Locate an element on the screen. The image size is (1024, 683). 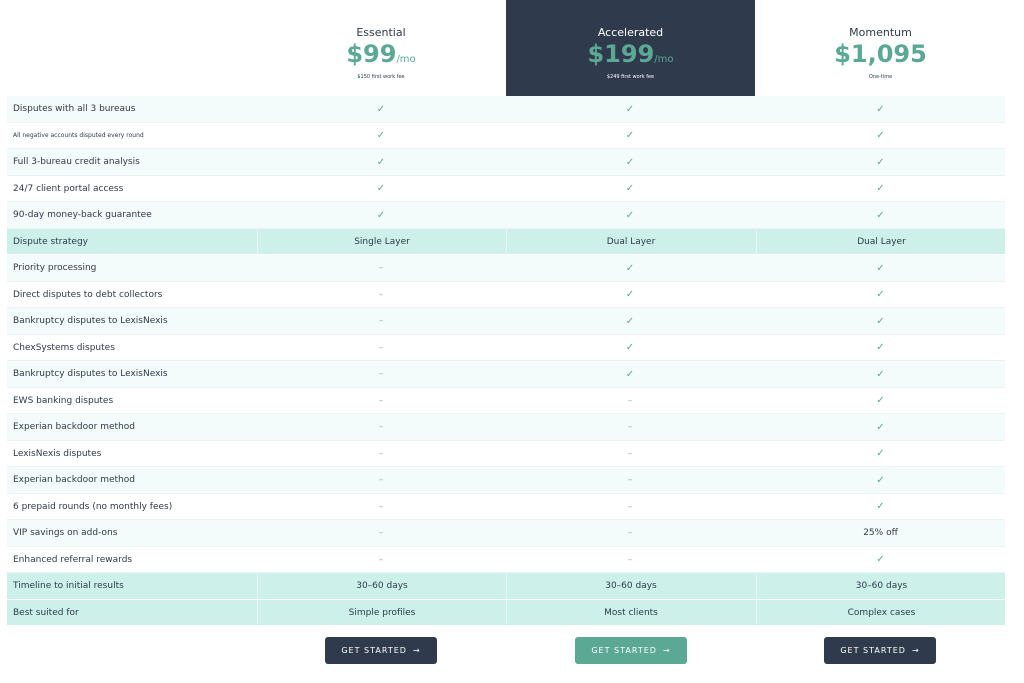
table-row: Disputes with all 3 bureaus ✓ ✓ ✓ is located at coordinates (506, 109).